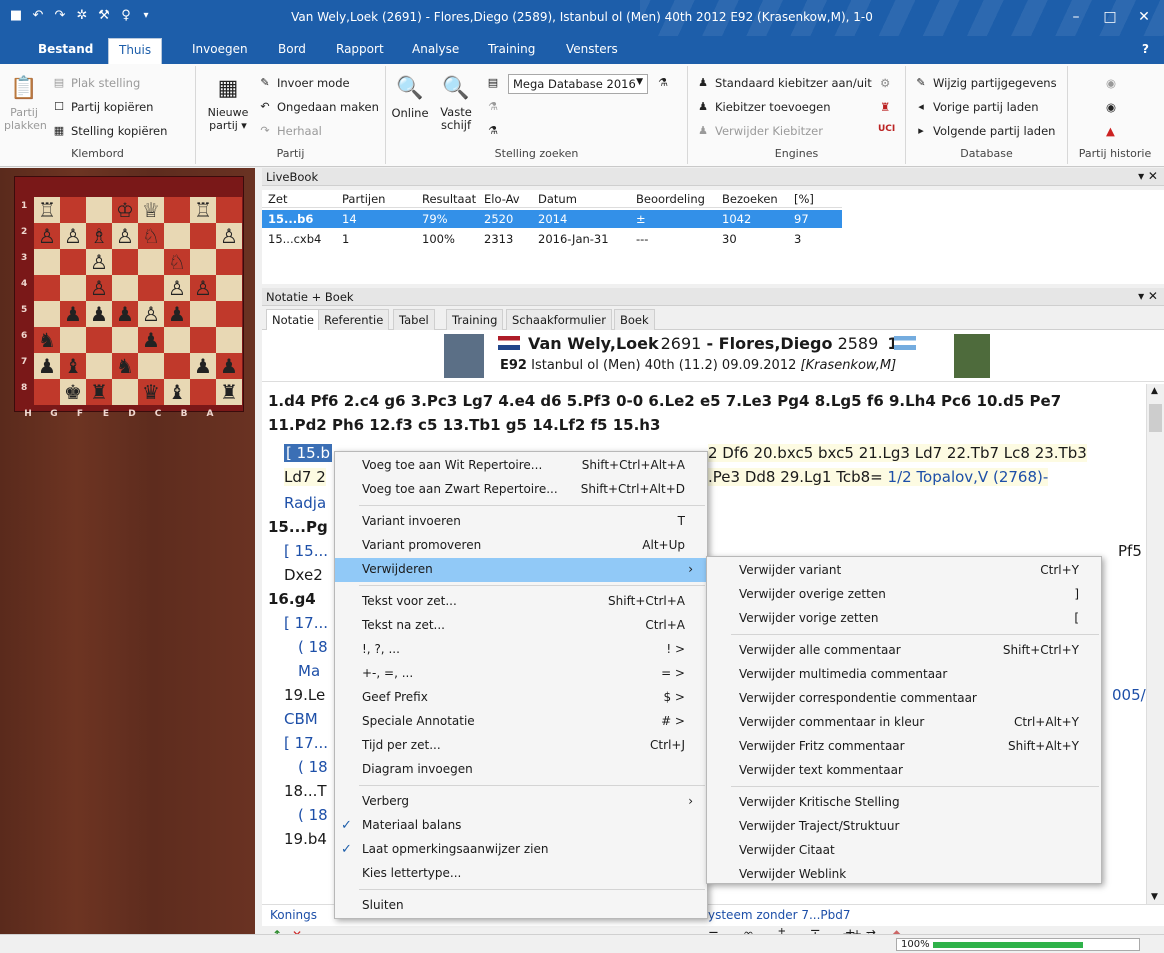 This screenshot has height=953, width=1164. Describe the element at coordinates (521, 674) in the screenshot. I see `menu-item-position-evaluation: +-, =, ... = >` at that location.